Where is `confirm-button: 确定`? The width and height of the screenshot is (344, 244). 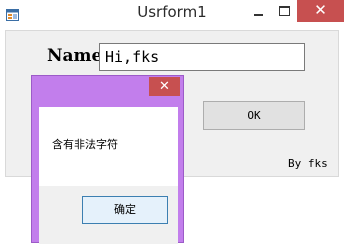 confirm-button: 确定 is located at coordinates (125, 210).